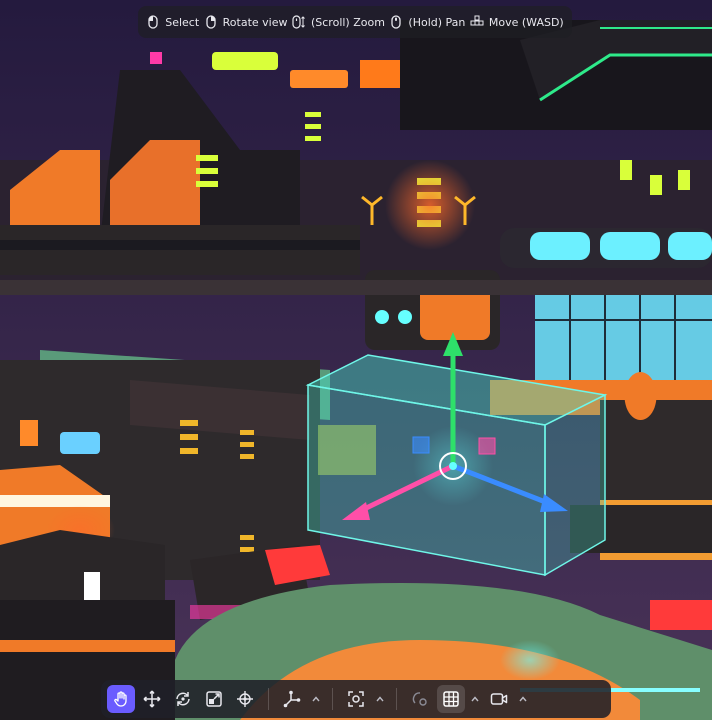 This screenshot has height=720, width=712. I want to click on transform-tool-button, so click(245, 699).